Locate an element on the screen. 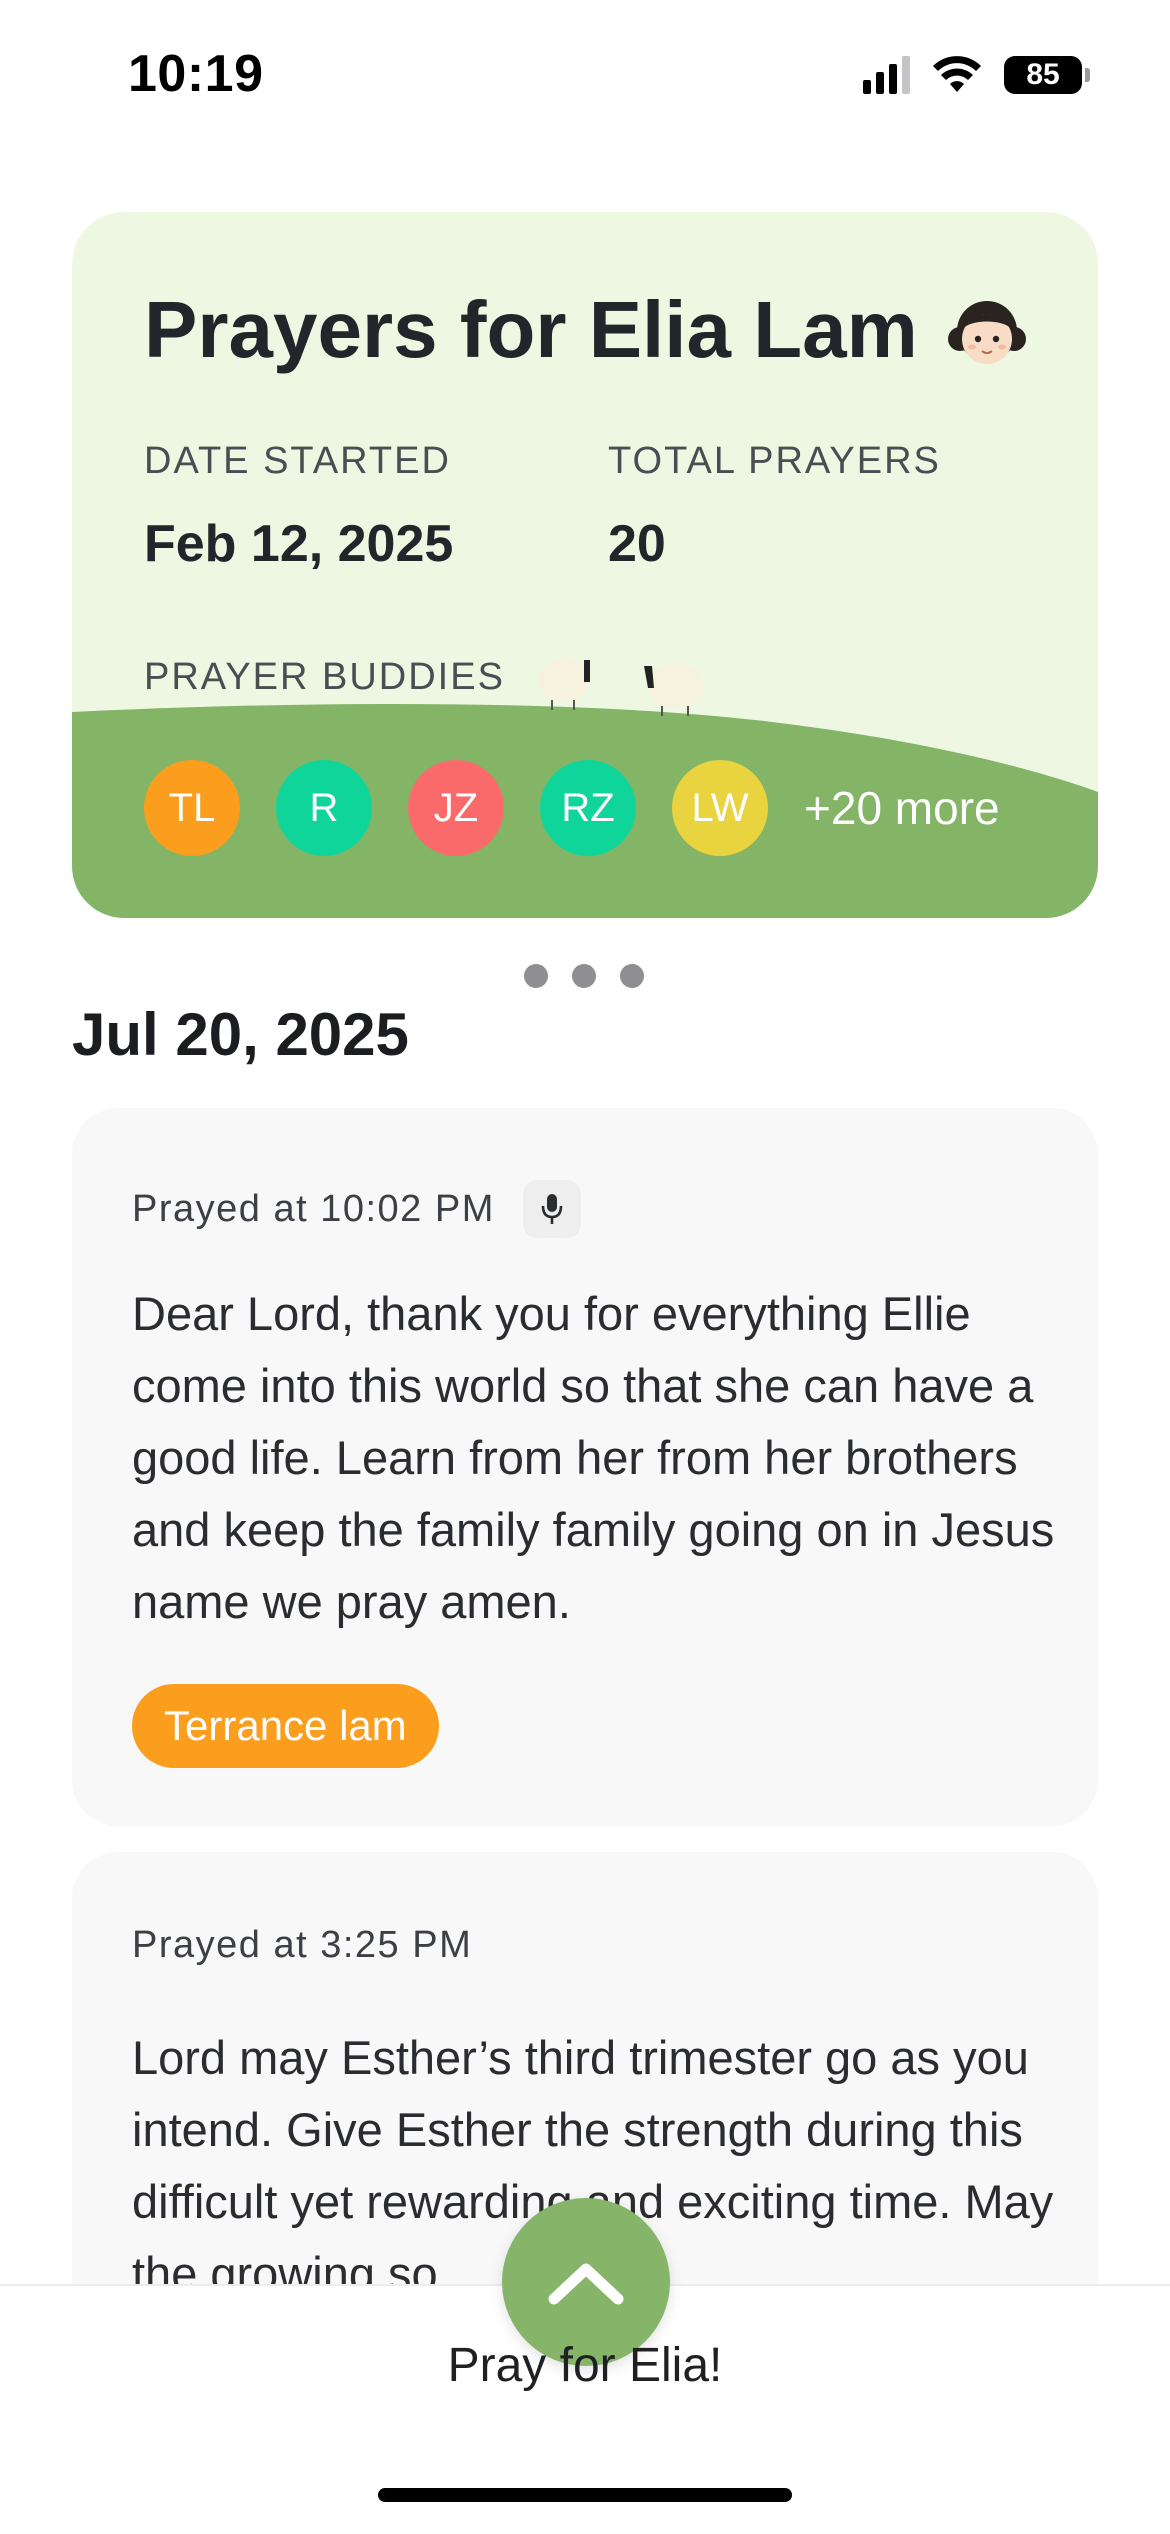  page-title: Prayers for Elia Lam is located at coordinates (587, 330).